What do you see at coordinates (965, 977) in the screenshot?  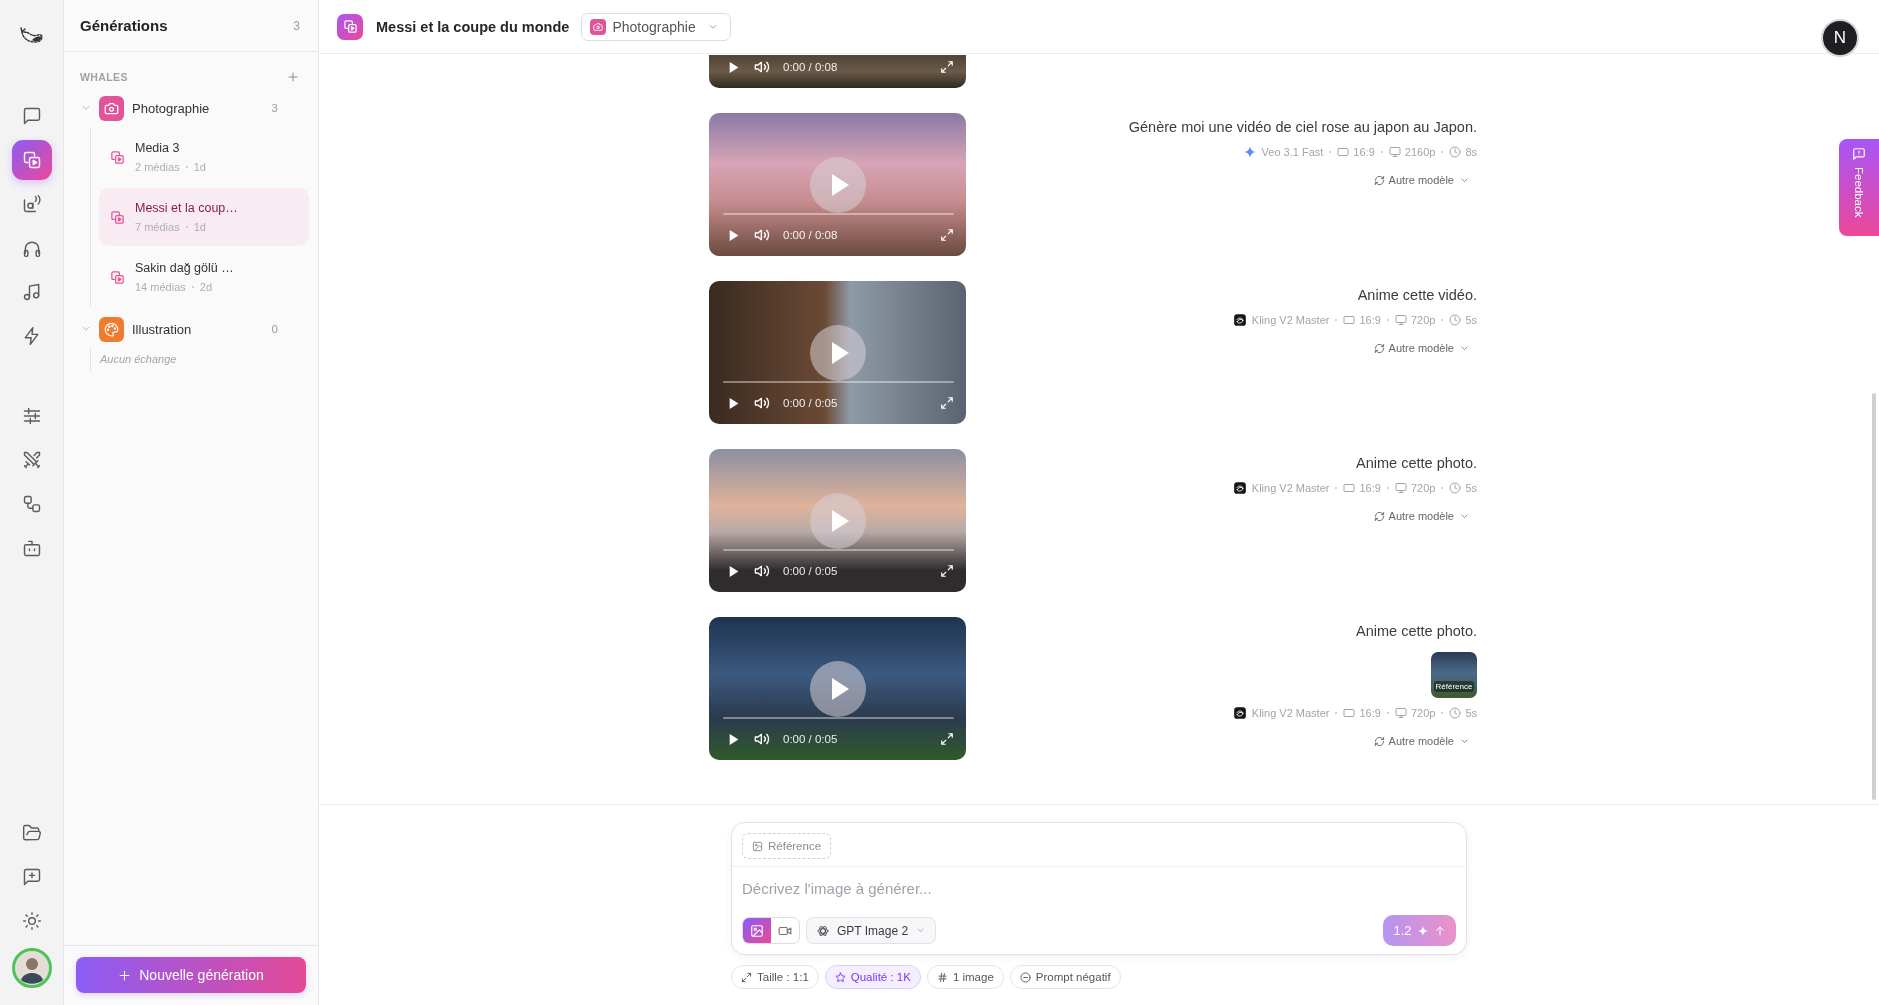 I see `image-count-button: 1 image` at bounding box center [965, 977].